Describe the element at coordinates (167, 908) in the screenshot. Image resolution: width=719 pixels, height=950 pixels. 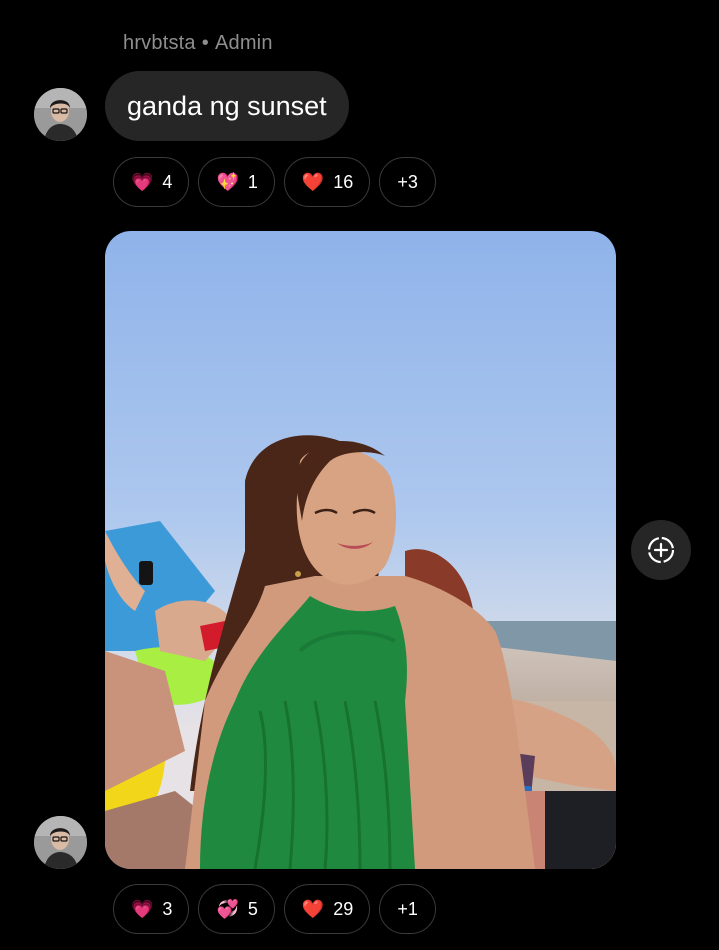
I see `reaction-count: 3` at that location.